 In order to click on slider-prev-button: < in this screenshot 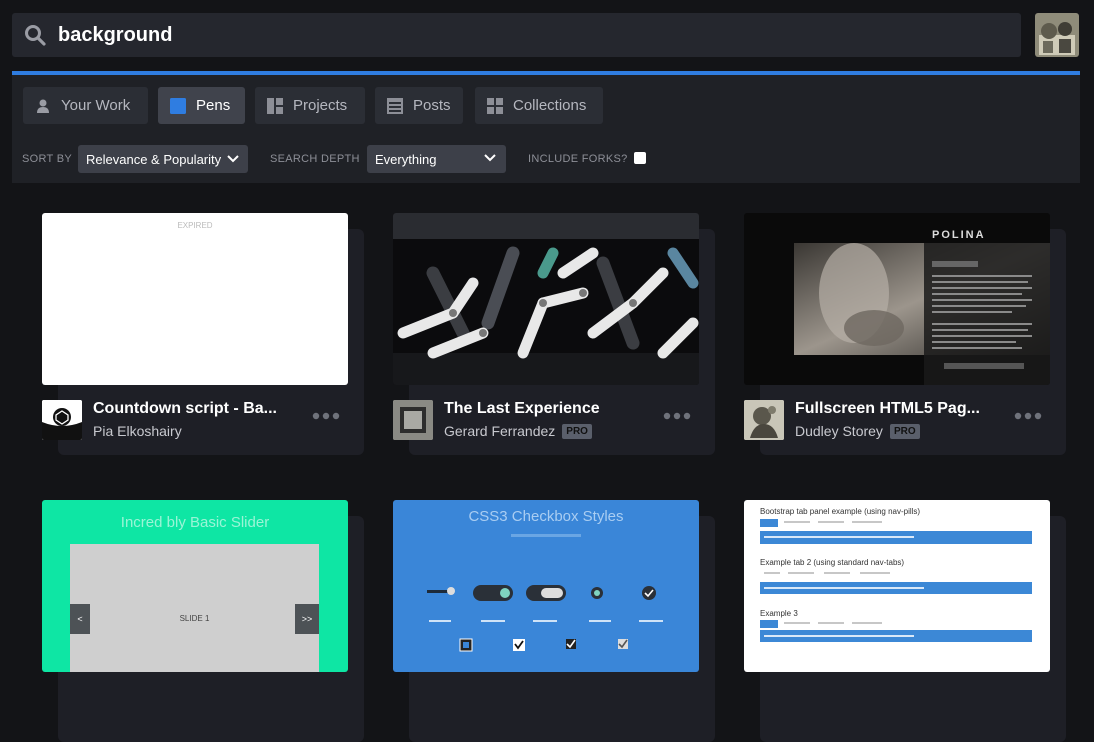, I will do `click(80, 619)`.